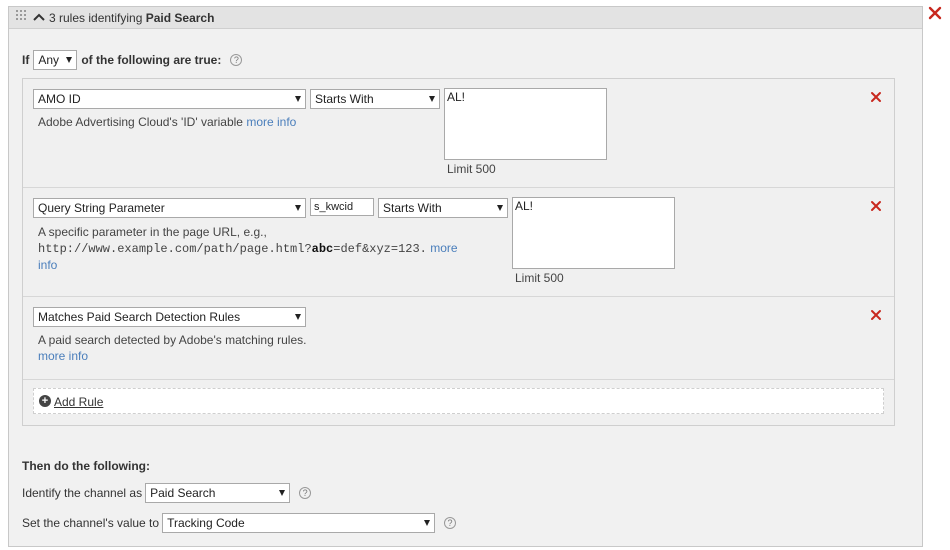 The image size is (950, 550). Describe the element at coordinates (322, 249) in the screenshot. I see `example-url-param: abc` at that location.